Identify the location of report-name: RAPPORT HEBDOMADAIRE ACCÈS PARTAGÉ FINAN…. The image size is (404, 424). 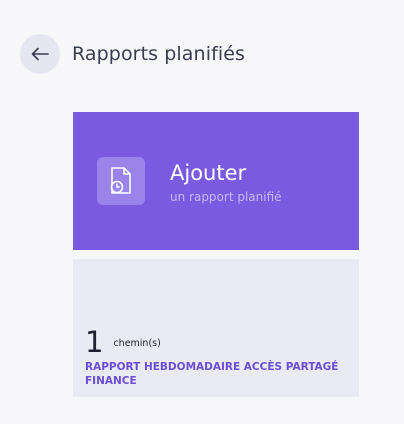
(212, 374).